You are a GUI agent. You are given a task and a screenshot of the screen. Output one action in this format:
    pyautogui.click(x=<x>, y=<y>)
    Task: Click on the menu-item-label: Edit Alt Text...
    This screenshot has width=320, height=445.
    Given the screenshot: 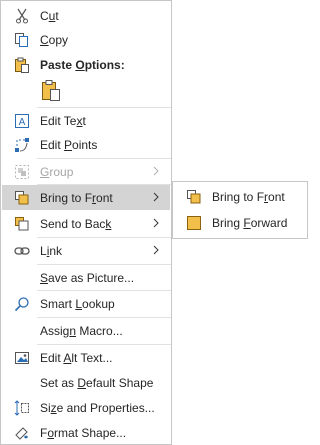 What is the action you would take?
    pyautogui.click(x=76, y=357)
    